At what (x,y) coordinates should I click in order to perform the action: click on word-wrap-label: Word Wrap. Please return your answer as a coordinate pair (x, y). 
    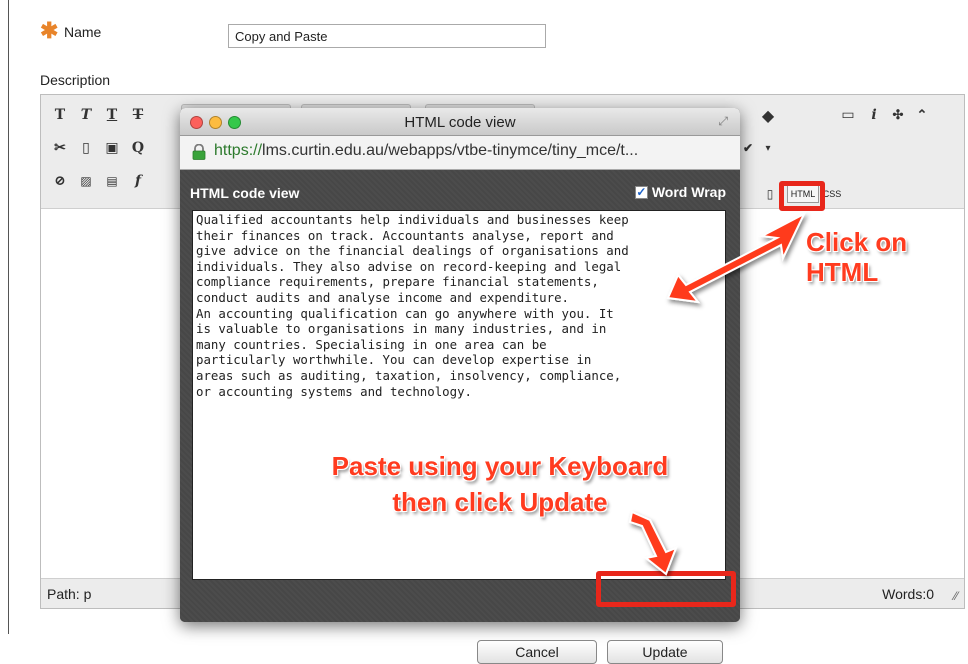
    Looking at the image, I should click on (688, 192).